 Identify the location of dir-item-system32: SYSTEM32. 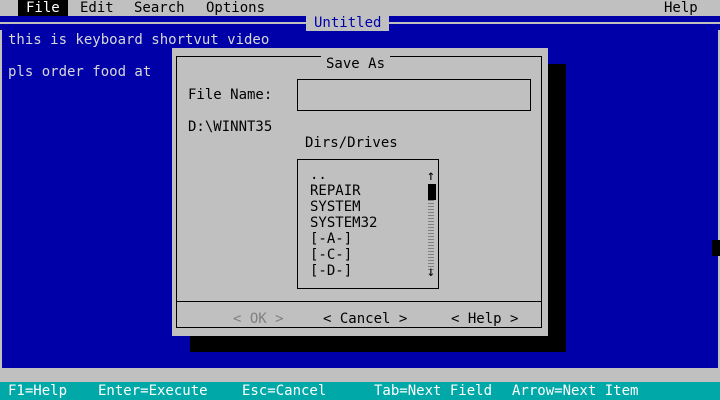
(343, 223).